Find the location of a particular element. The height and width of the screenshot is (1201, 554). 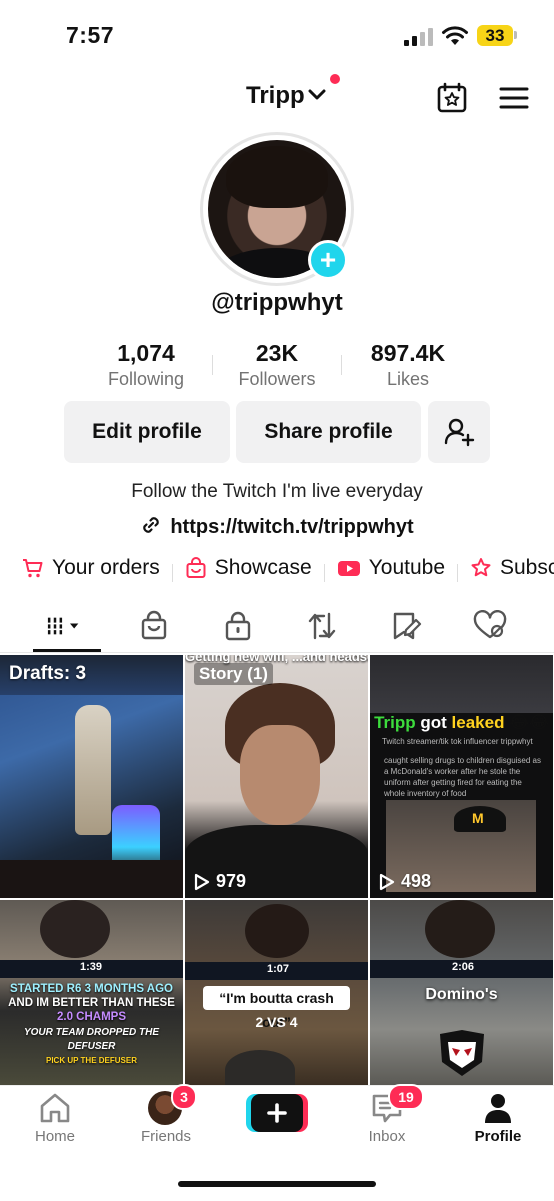

nav-friends: Friends is located at coordinates (166, 1136).